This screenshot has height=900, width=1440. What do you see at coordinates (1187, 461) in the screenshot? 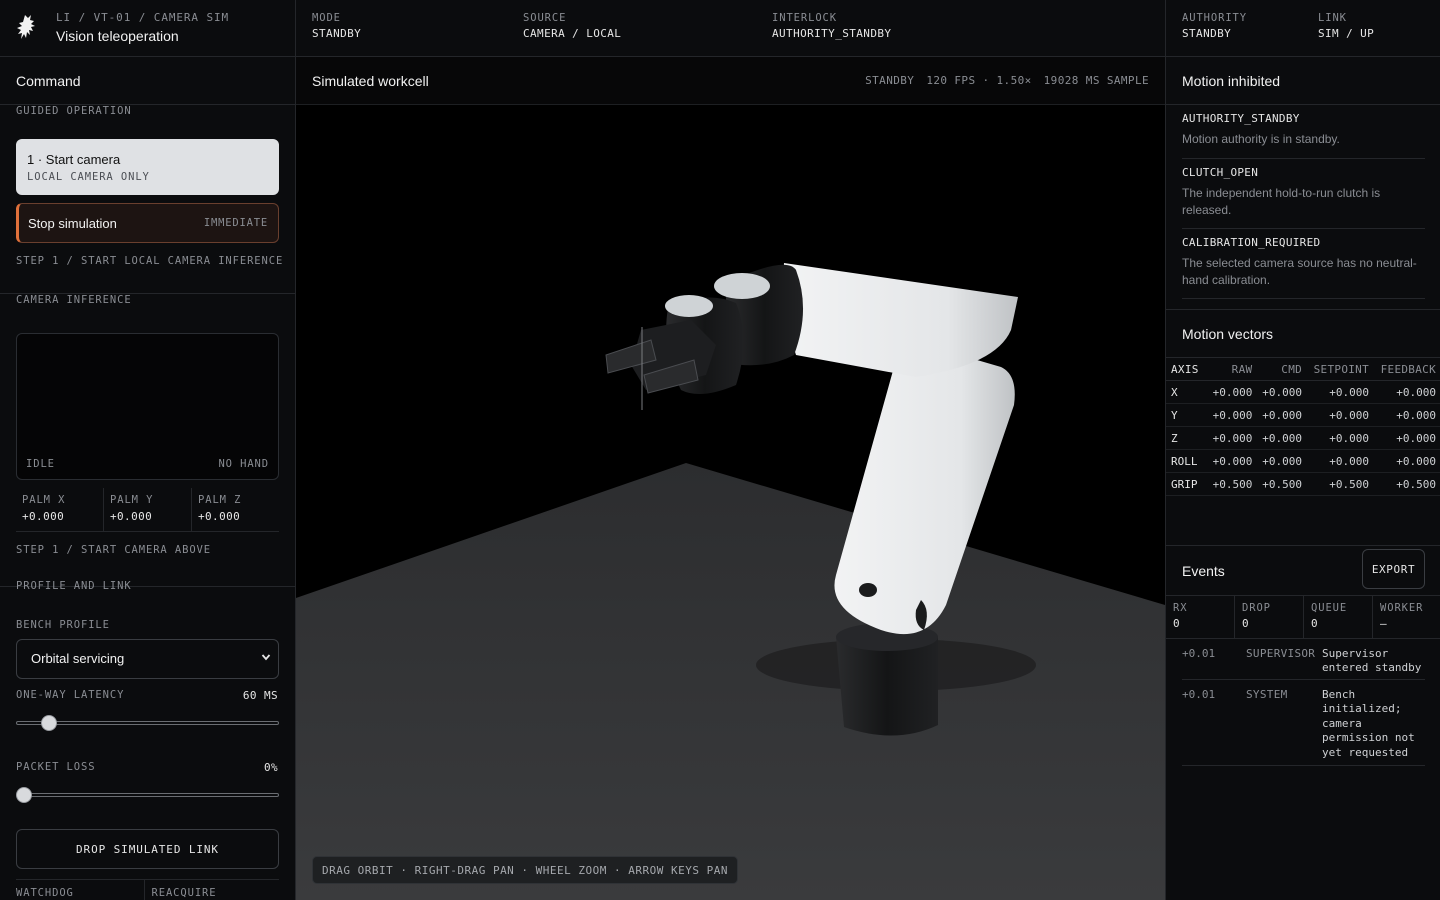
I see `axis-cell: ROLL` at bounding box center [1187, 461].